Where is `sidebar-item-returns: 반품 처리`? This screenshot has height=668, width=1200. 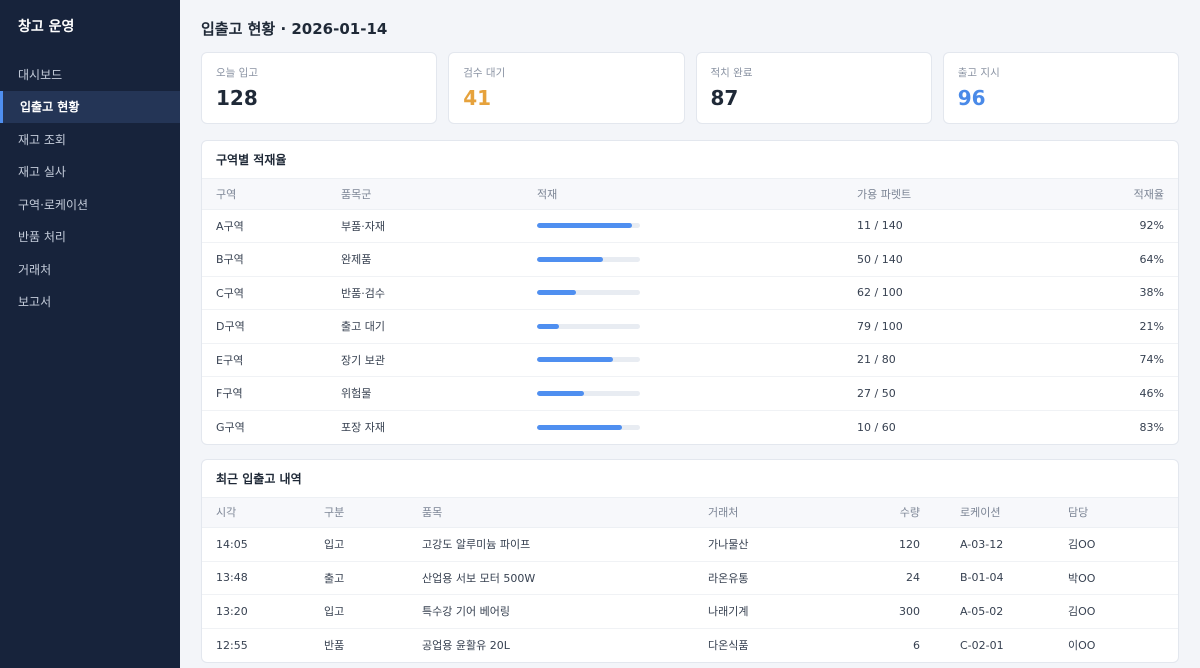 sidebar-item-returns: 반품 처리 is located at coordinates (90, 237).